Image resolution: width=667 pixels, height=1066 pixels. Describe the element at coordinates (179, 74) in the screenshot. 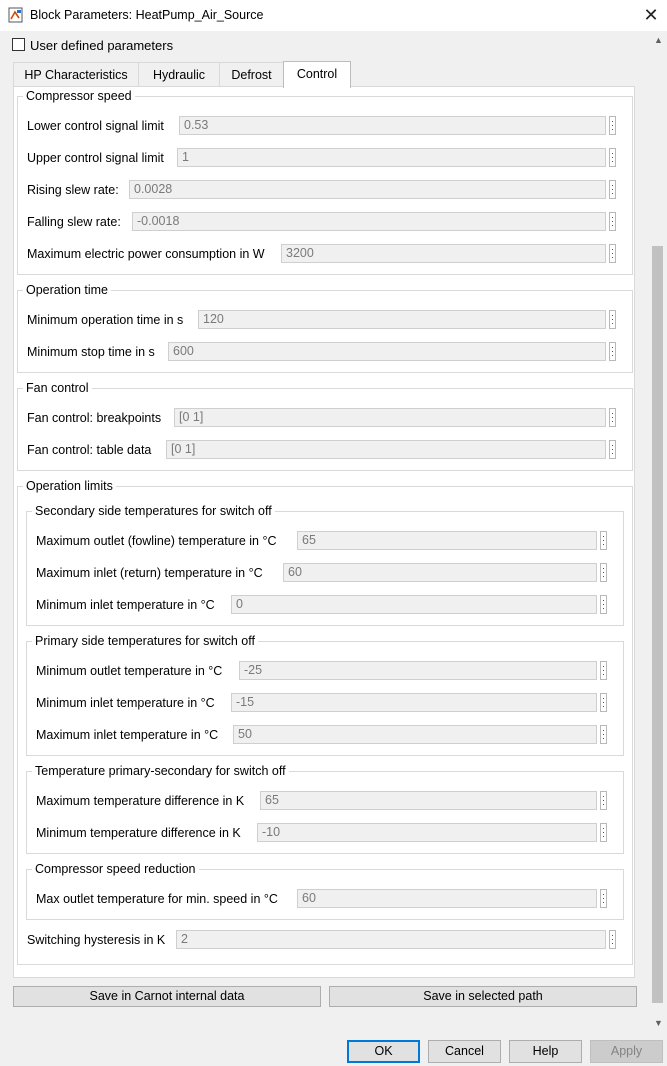

I see `tab-hydraulic: Hydraulic` at that location.